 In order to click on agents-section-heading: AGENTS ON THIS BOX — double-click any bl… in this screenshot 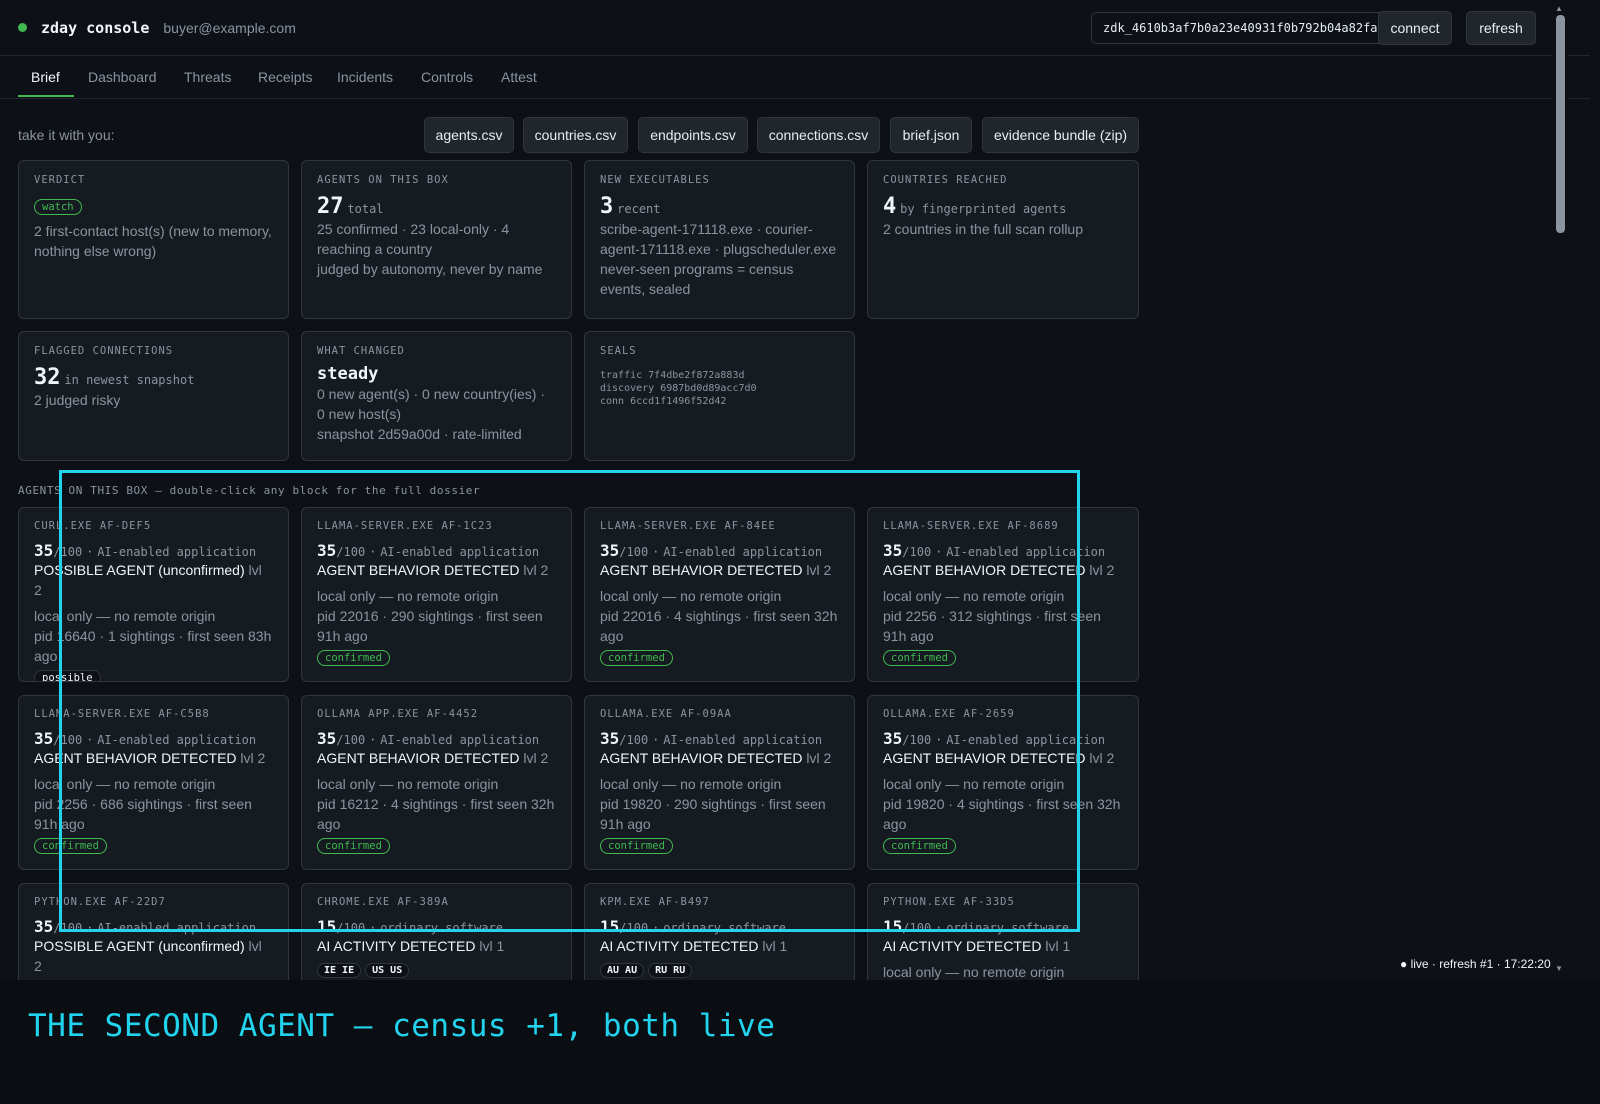, I will do `click(249, 490)`.